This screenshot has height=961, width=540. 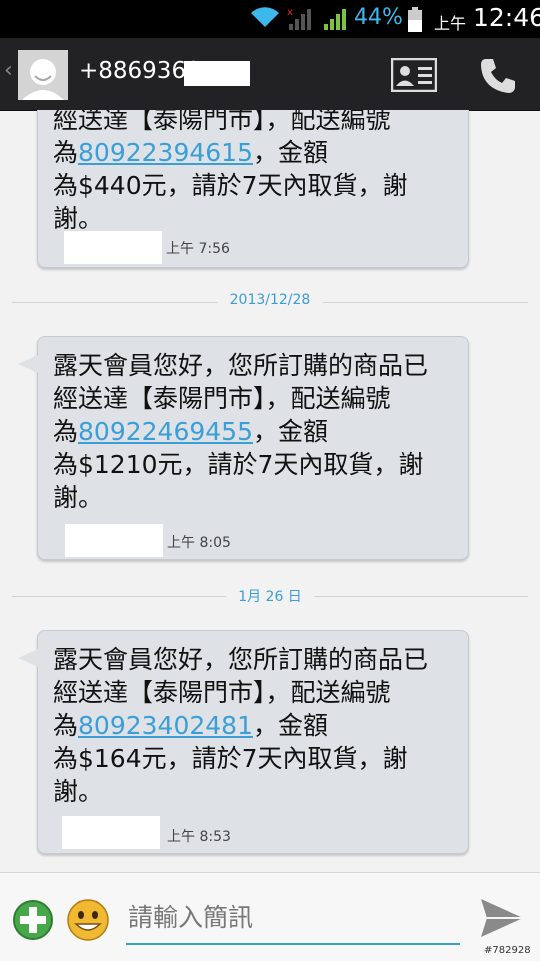 I want to click on signal-no-sim-icon: x, so click(x=299, y=18).